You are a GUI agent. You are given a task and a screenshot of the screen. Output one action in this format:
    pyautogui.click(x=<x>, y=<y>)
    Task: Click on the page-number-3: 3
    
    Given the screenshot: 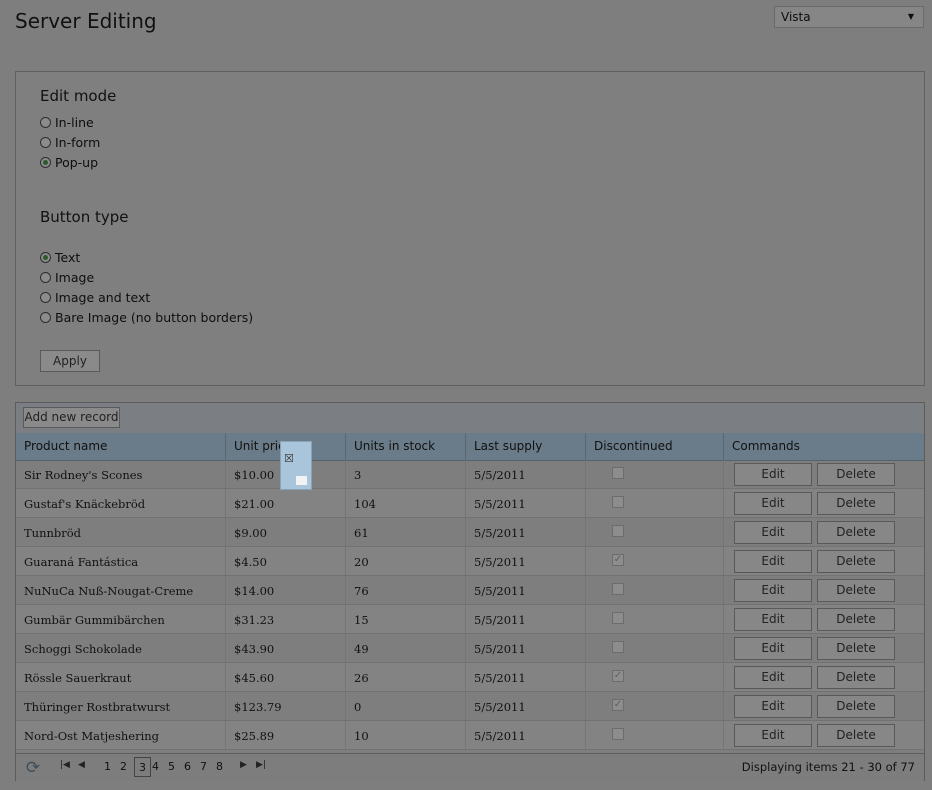 What is the action you would take?
    pyautogui.click(x=142, y=767)
    